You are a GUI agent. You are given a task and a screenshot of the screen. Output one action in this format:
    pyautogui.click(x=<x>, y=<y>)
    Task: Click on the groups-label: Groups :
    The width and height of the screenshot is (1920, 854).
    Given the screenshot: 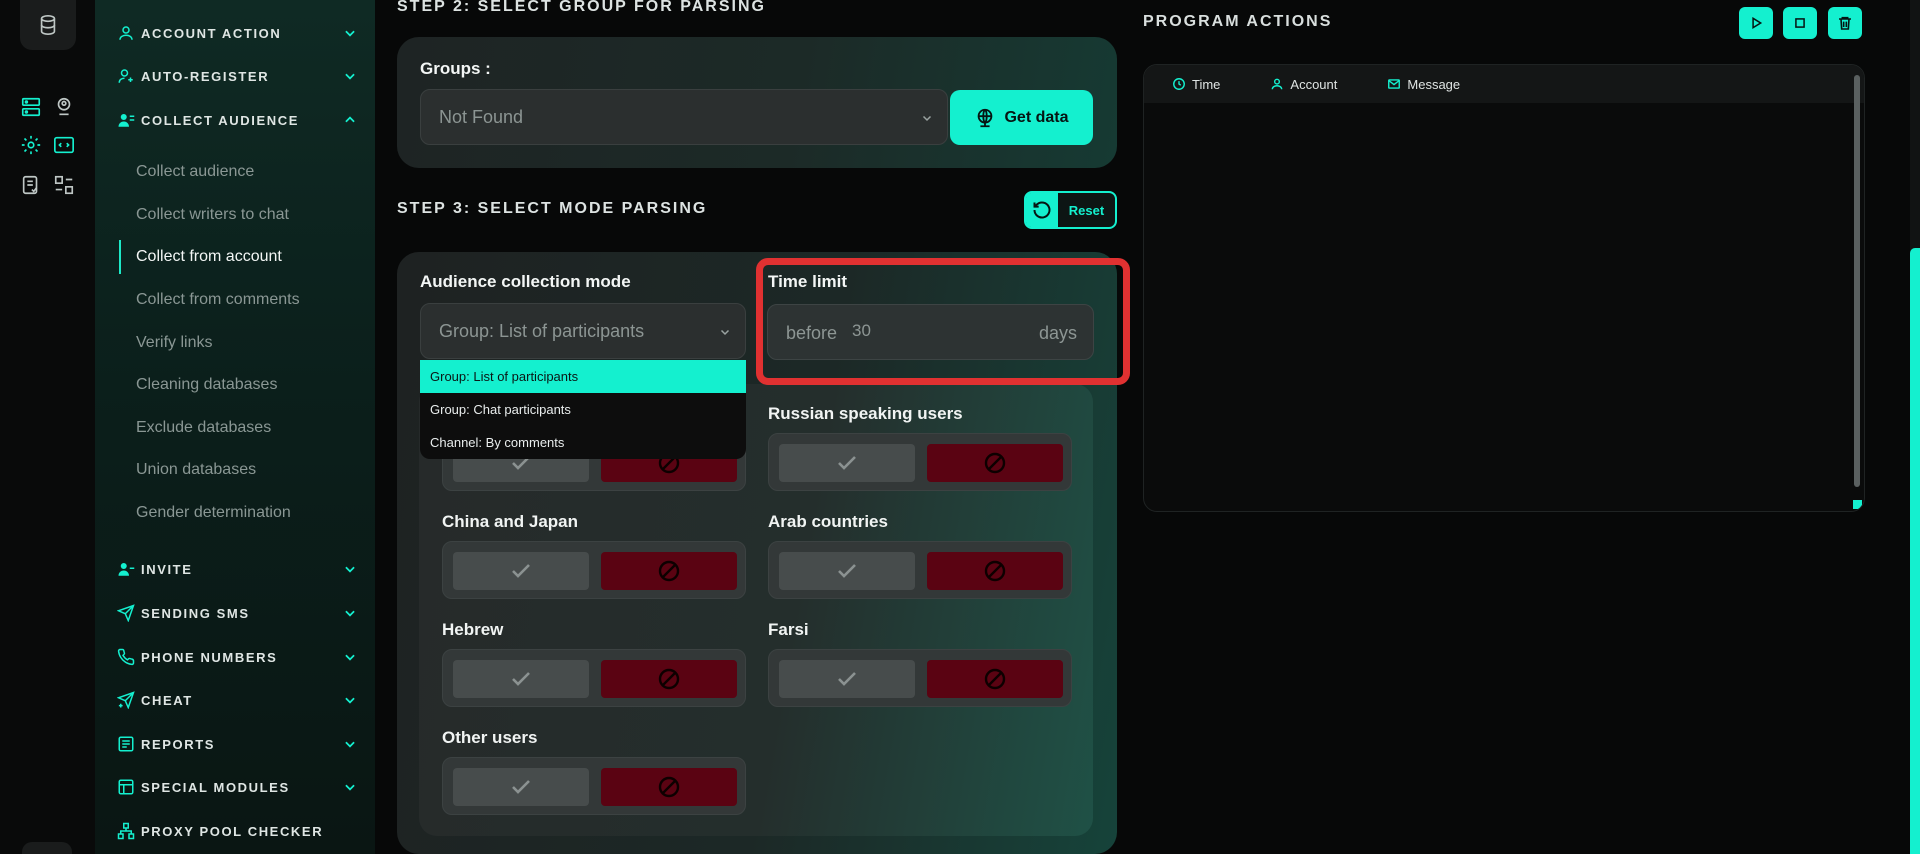 What is the action you would take?
    pyautogui.click(x=455, y=68)
    